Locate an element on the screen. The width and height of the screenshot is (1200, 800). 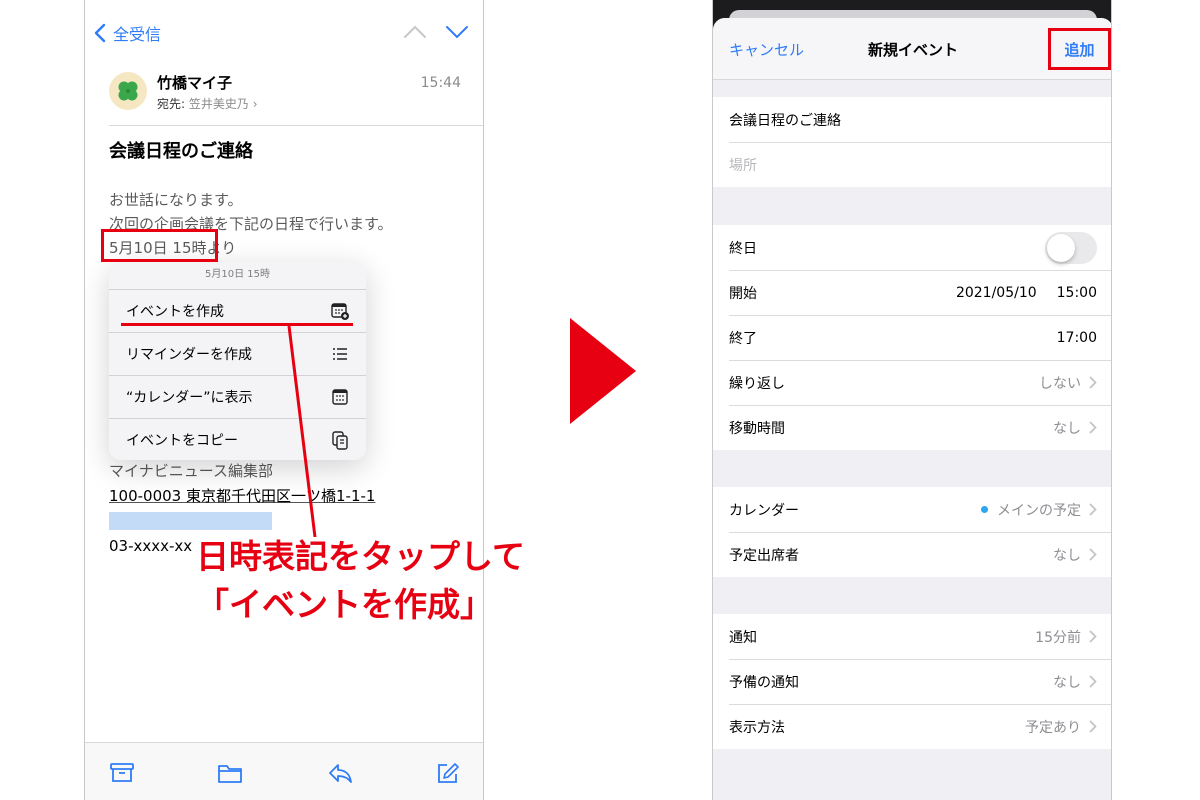
mail-nav-bar: 全受信 is located at coordinates (284, 31).